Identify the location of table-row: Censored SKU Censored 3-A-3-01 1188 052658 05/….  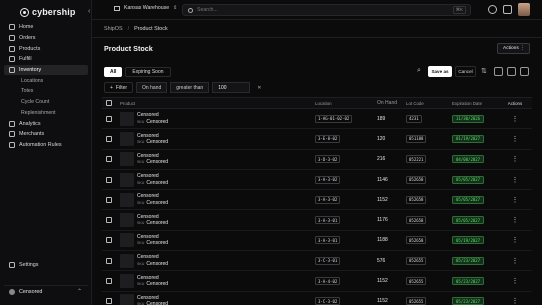
(317, 241).